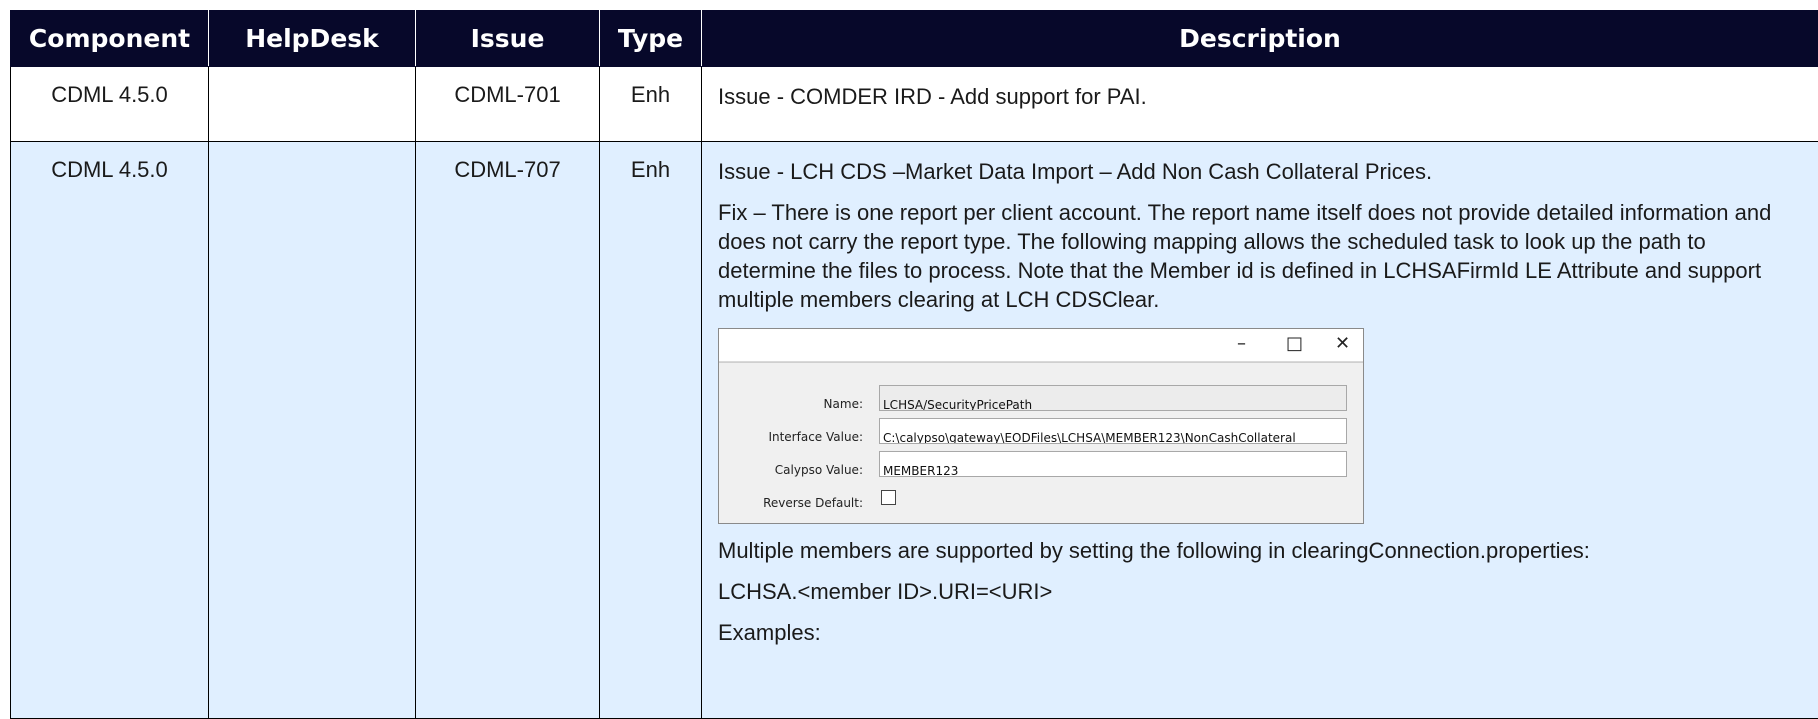 The height and width of the screenshot is (719, 1818). Describe the element at coordinates (818, 470) in the screenshot. I see `field-label: Calypso Value:` at that location.